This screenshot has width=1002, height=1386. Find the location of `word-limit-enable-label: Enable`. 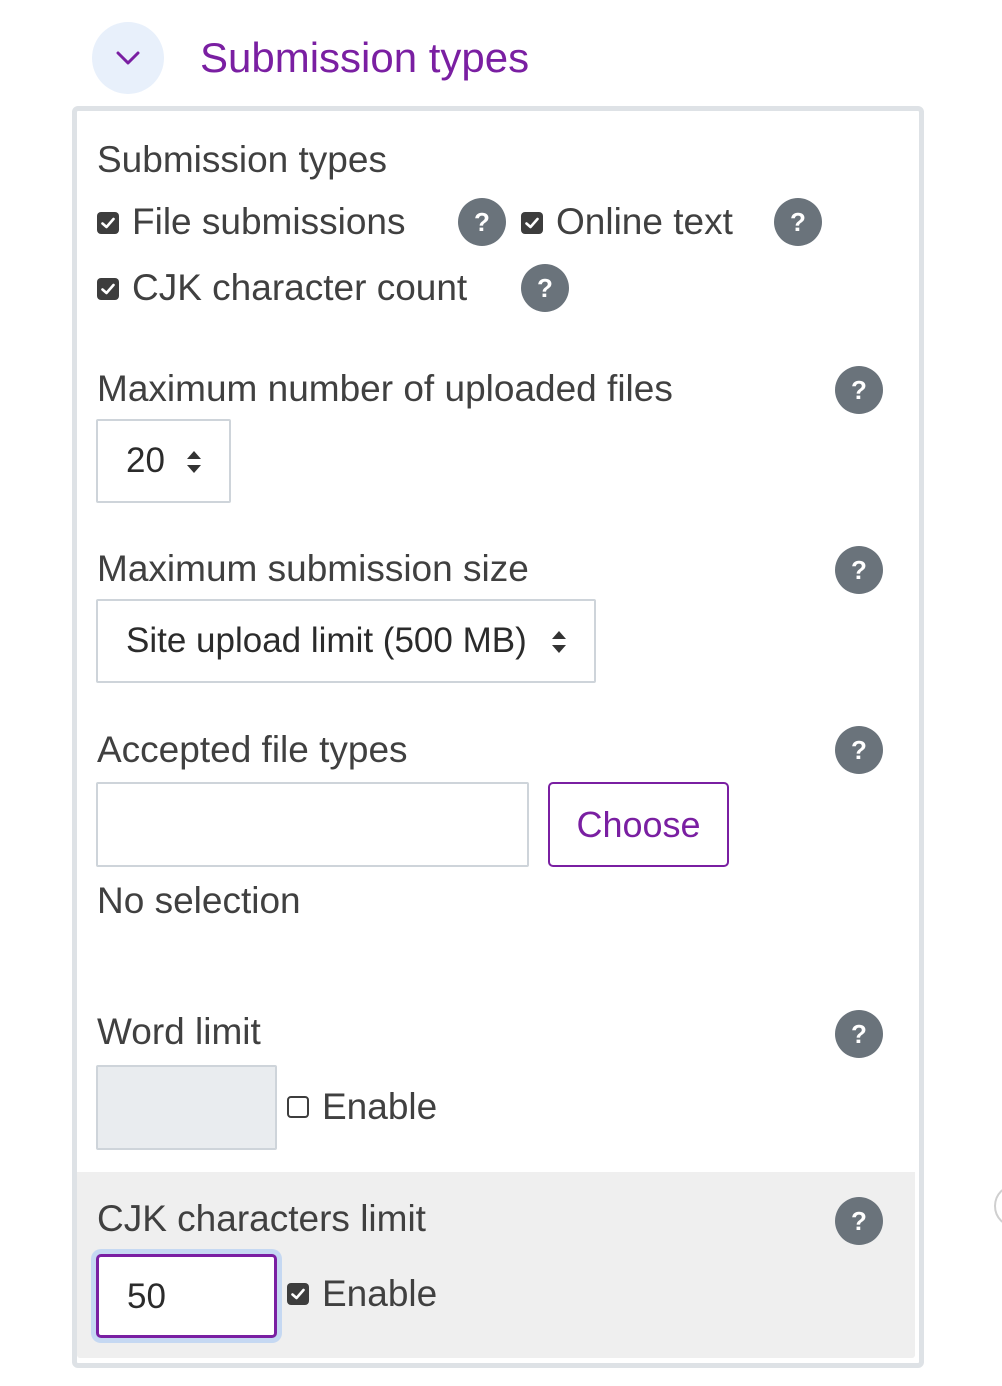

word-limit-enable-label: Enable is located at coordinates (379, 1107).